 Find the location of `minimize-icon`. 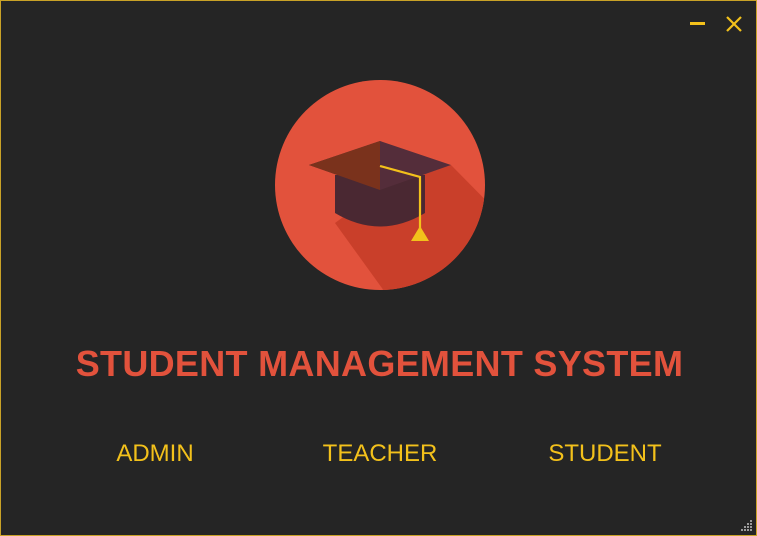

minimize-icon is located at coordinates (697, 23).